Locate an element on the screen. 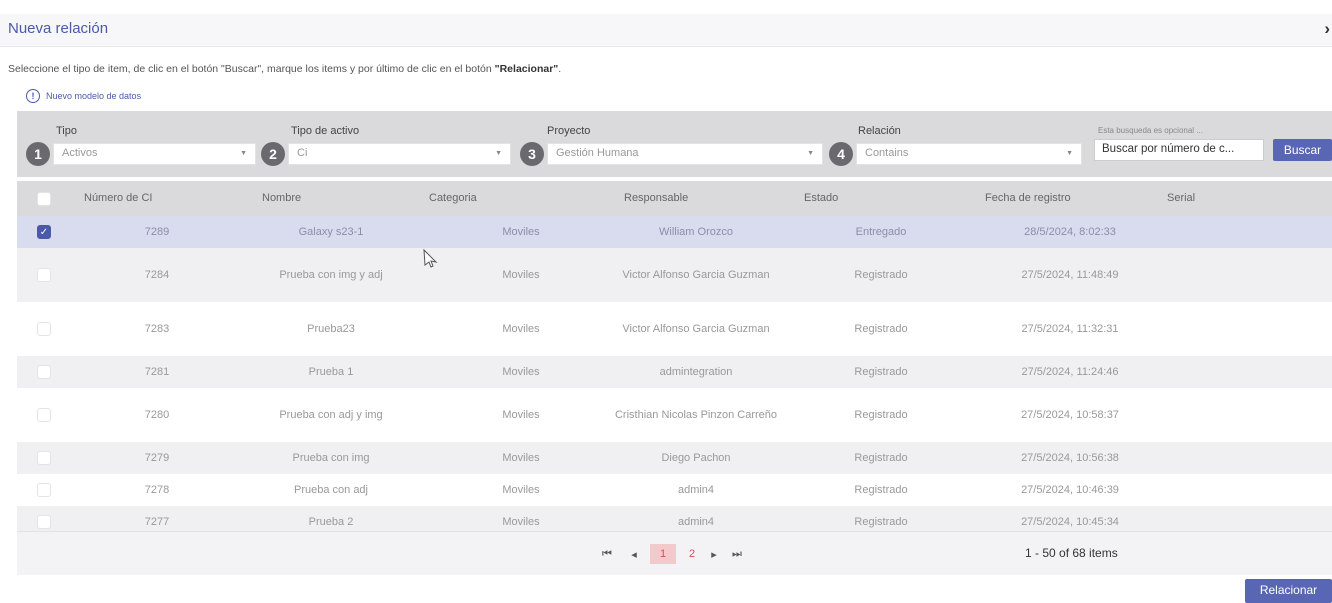 The width and height of the screenshot is (1332, 603). pagination: ⏮ ◂ 1 2 ▸ ⏭ 1 - 50 of 68 items is located at coordinates (674, 553).